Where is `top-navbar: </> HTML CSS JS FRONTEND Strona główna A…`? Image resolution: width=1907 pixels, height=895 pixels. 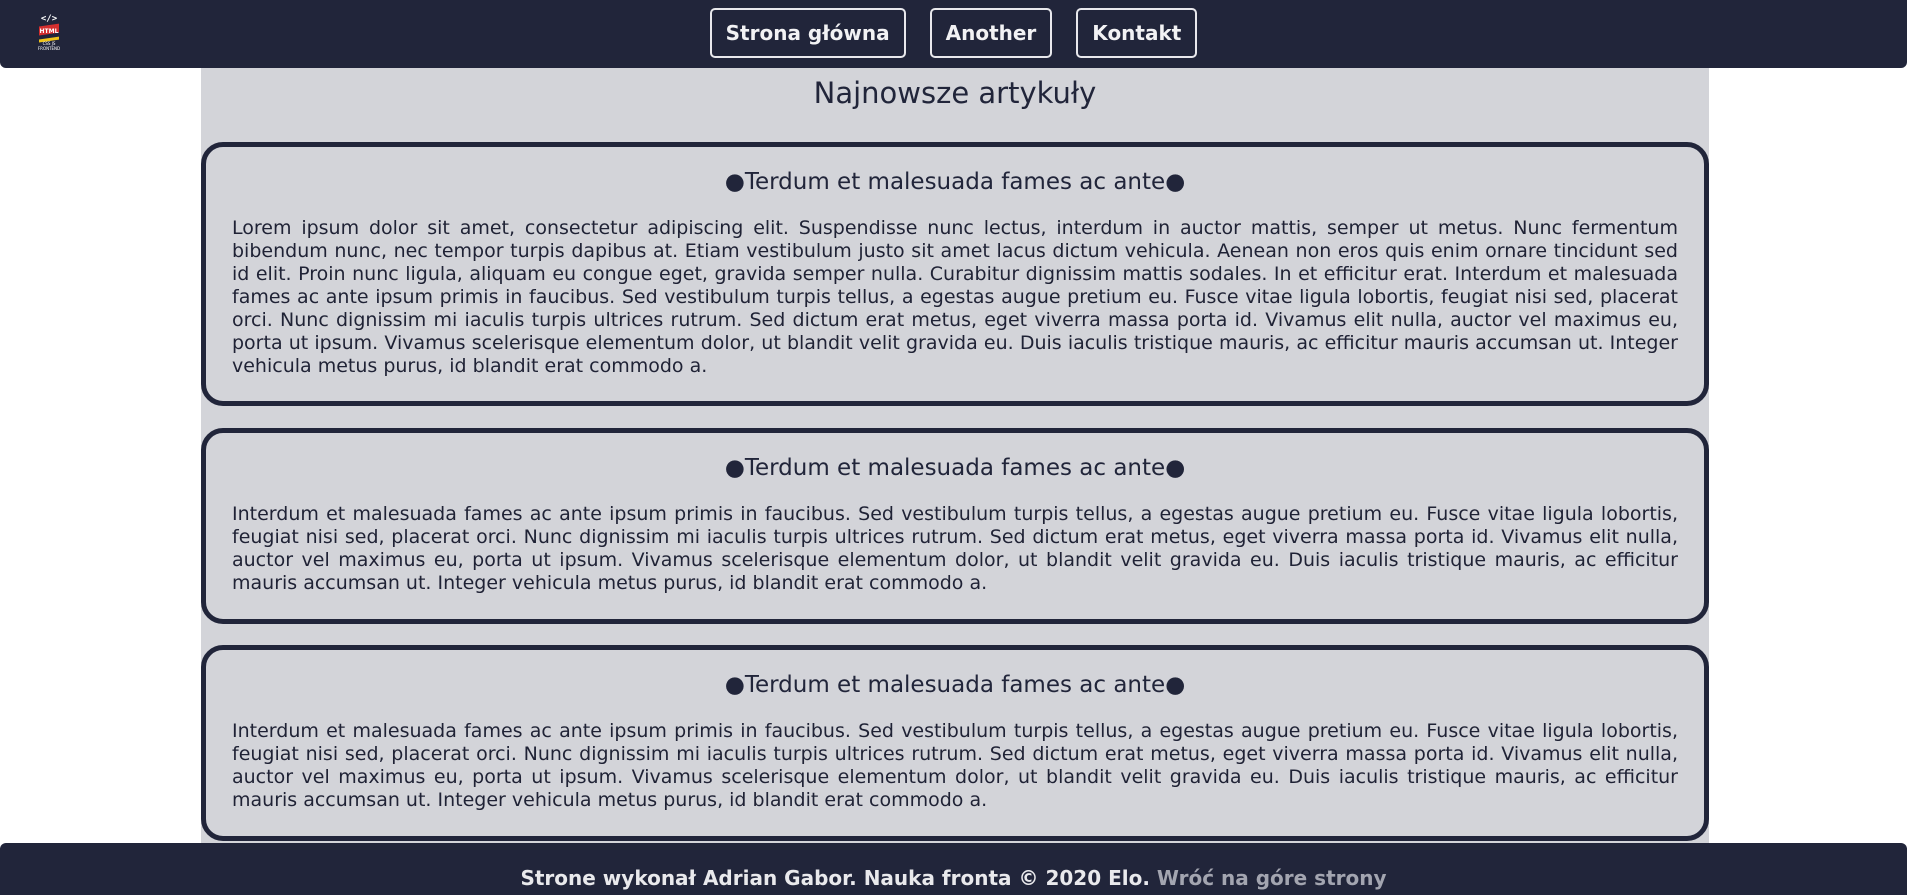 top-navbar: </> HTML CSS JS FRONTEND Strona główna A… is located at coordinates (953, 34).